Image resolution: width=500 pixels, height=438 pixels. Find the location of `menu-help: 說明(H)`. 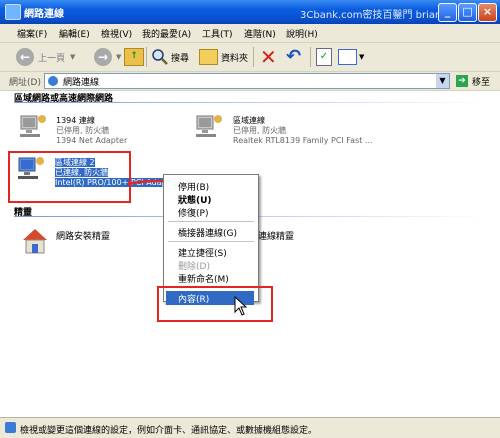

menu-help: 說明(H) is located at coordinates (302, 33).